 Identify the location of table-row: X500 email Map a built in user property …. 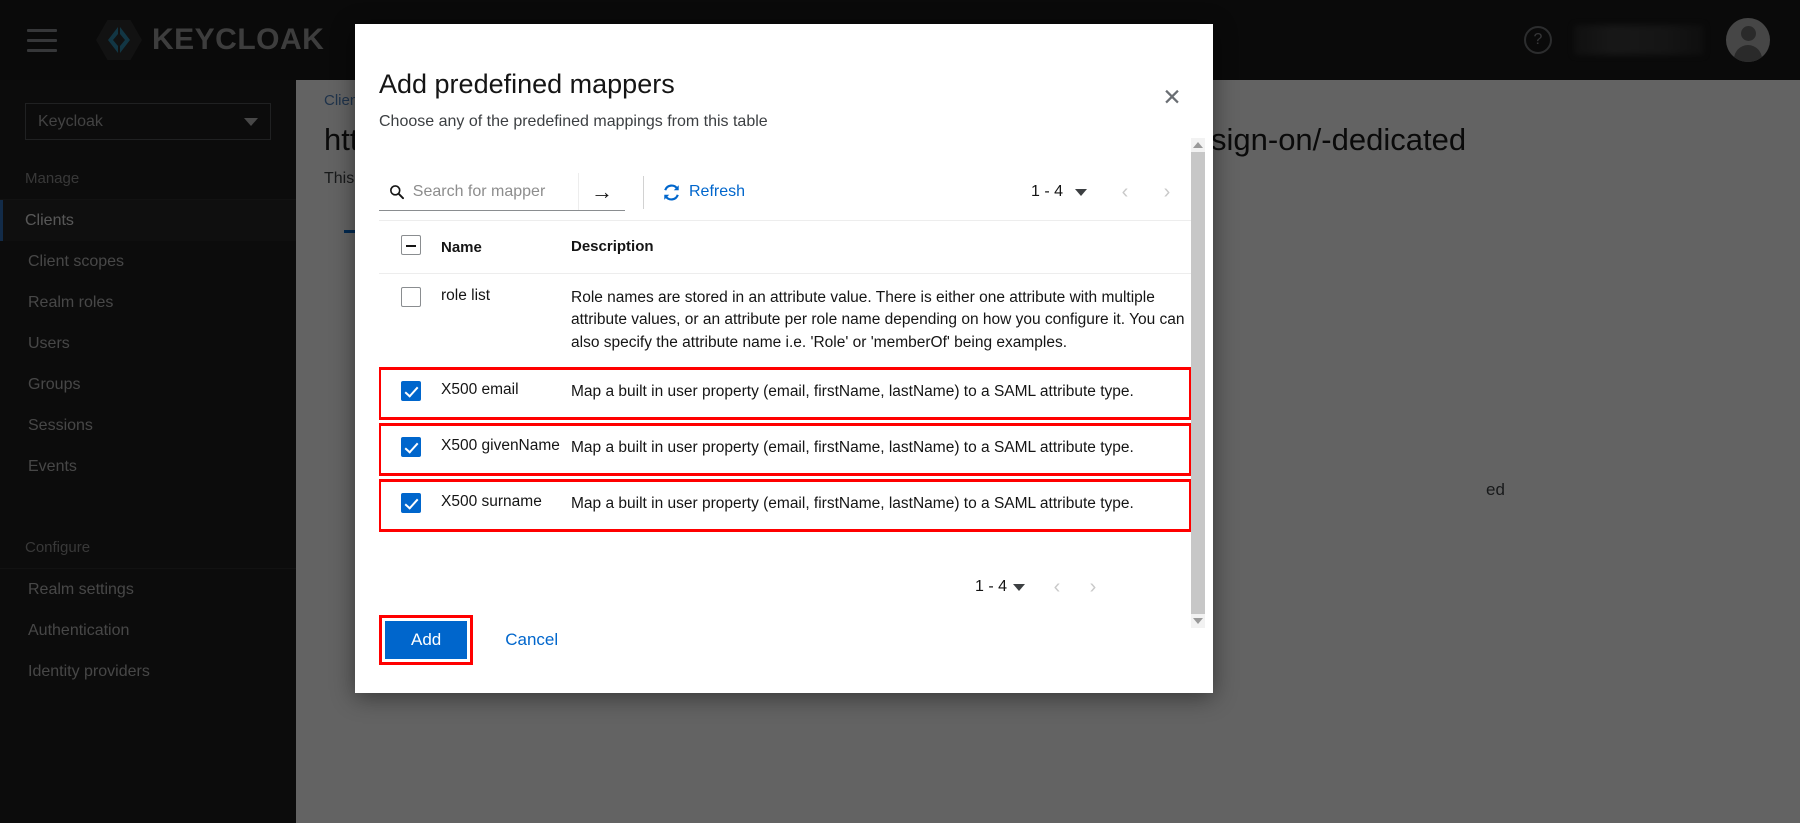
(785, 393).